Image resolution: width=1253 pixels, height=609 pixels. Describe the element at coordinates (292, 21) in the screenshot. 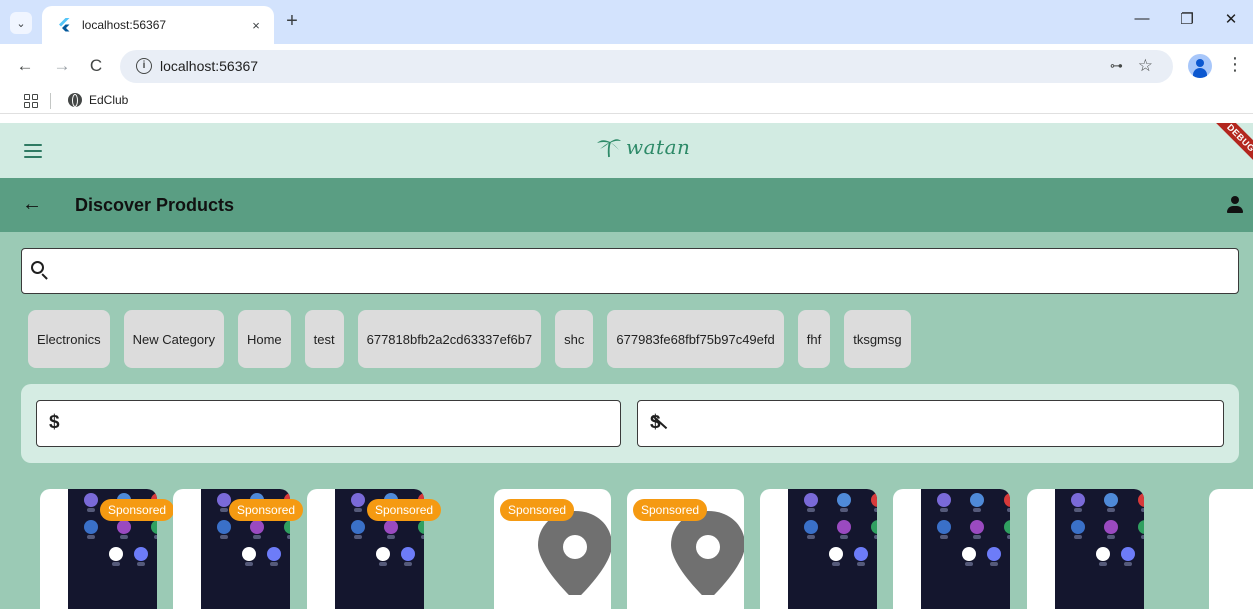

I see `new-tab-button: +` at that location.